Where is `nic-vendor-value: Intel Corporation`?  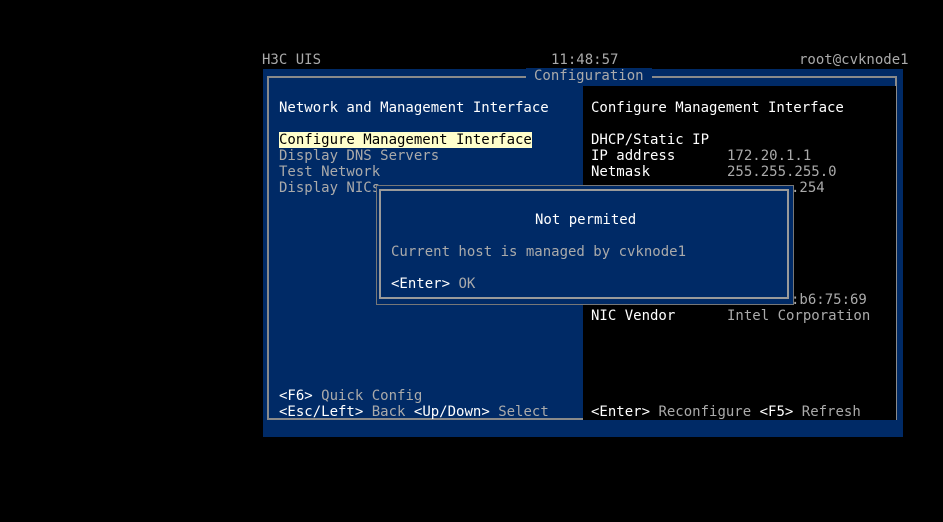 nic-vendor-value: Intel Corporation is located at coordinates (799, 316).